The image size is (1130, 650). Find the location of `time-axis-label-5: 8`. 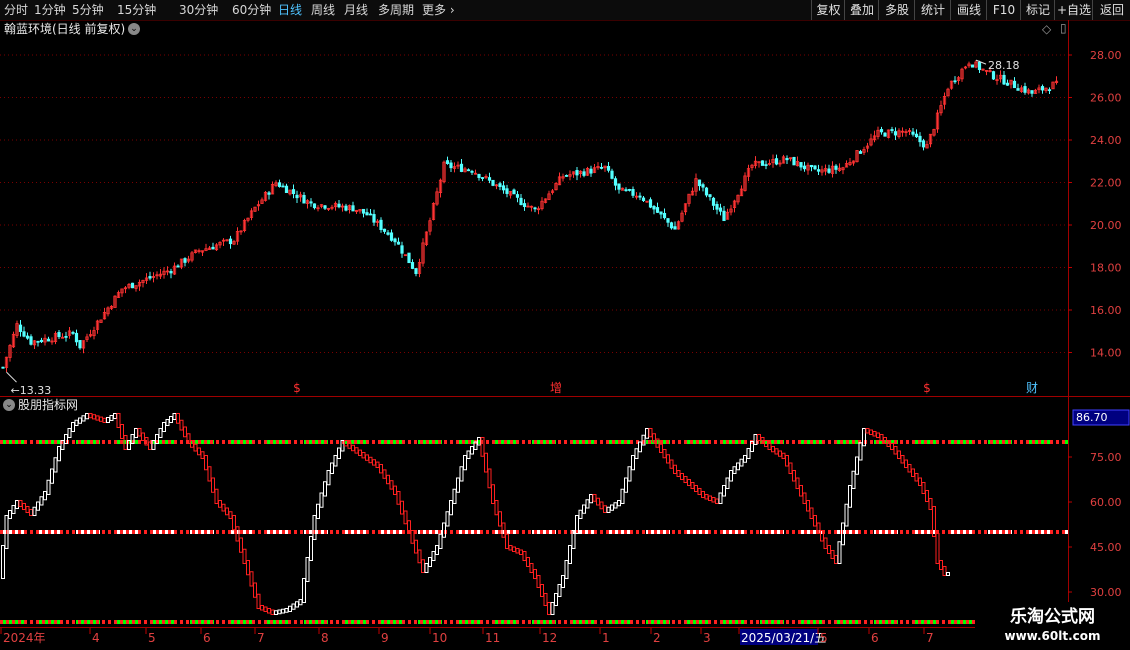

time-axis-label-5: 8 is located at coordinates (325, 638).